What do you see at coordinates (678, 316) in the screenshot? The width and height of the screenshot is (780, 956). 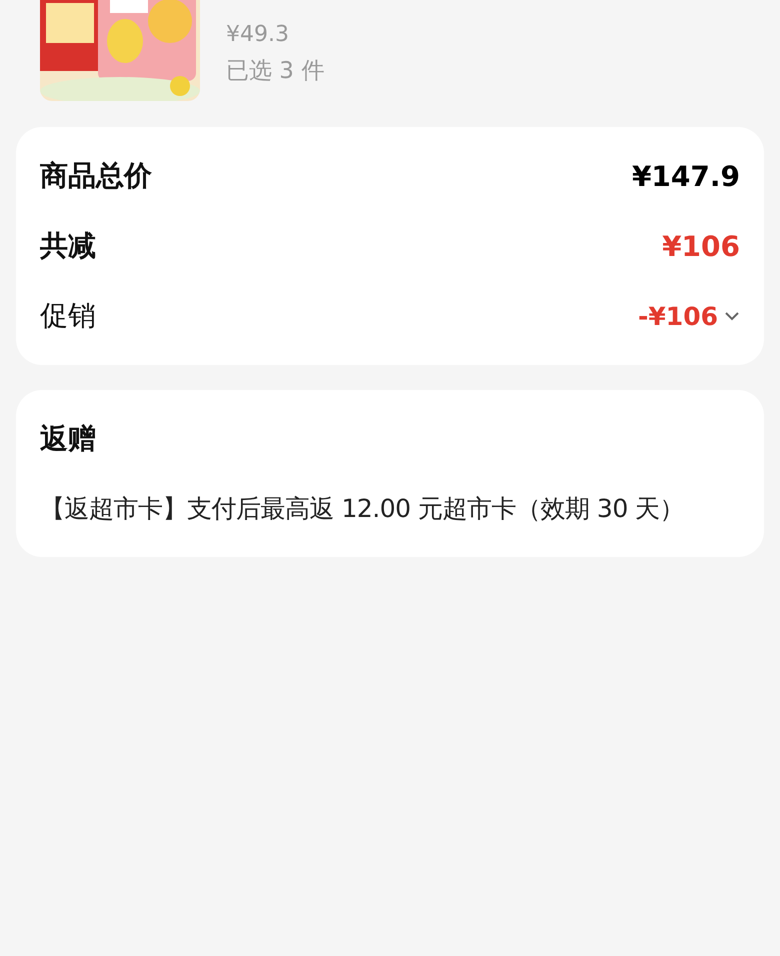 I see `row-value: -¥106` at bounding box center [678, 316].